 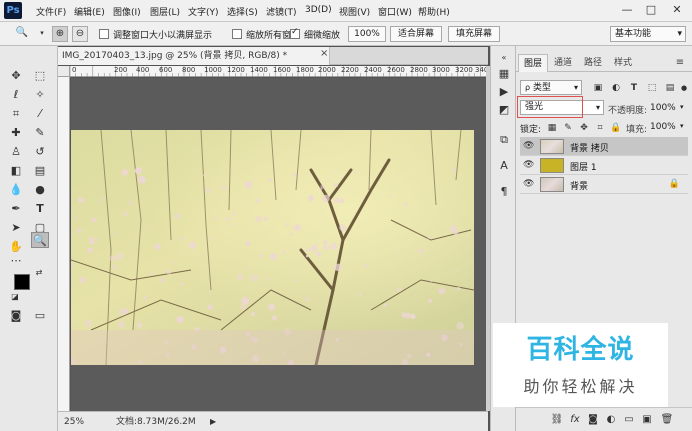 What do you see at coordinates (16, 316) in the screenshot?
I see `quick-mask-icon: ◙` at bounding box center [16, 316].